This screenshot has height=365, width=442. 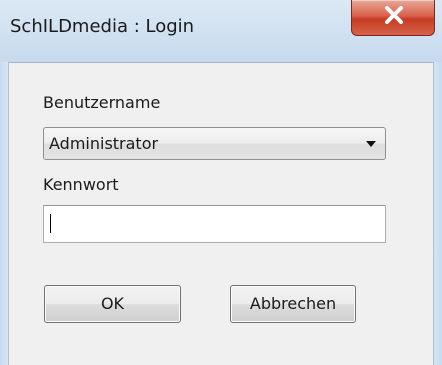 What do you see at coordinates (214, 143) in the screenshot?
I see `username-dropdown: Administrator` at bounding box center [214, 143].